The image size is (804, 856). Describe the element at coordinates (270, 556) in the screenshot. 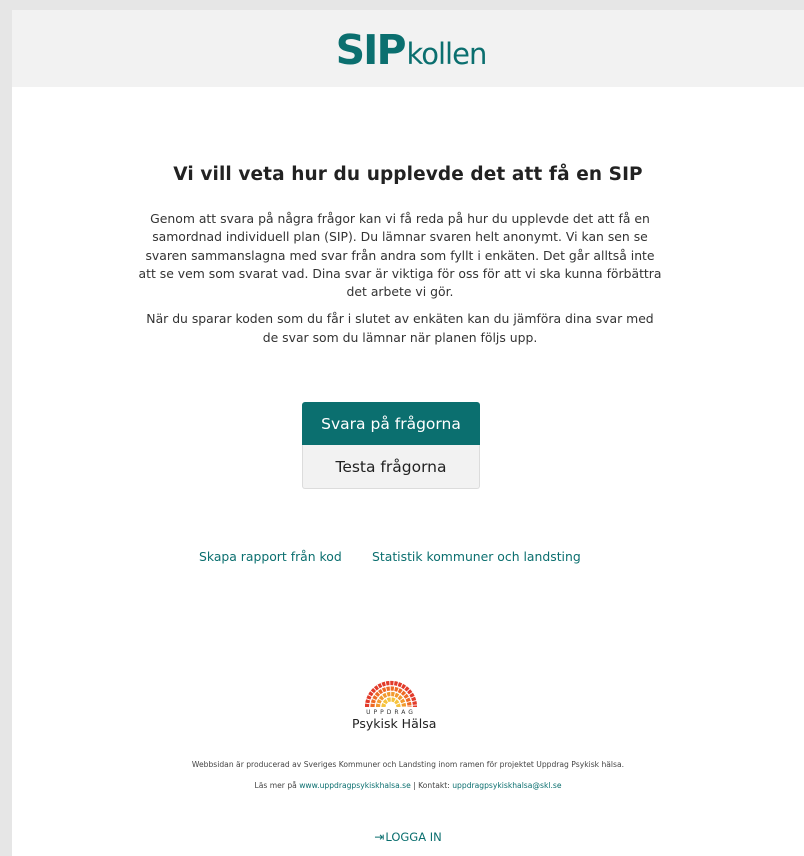

I see `create-report-link: Skapa rapport från kod` at that location.